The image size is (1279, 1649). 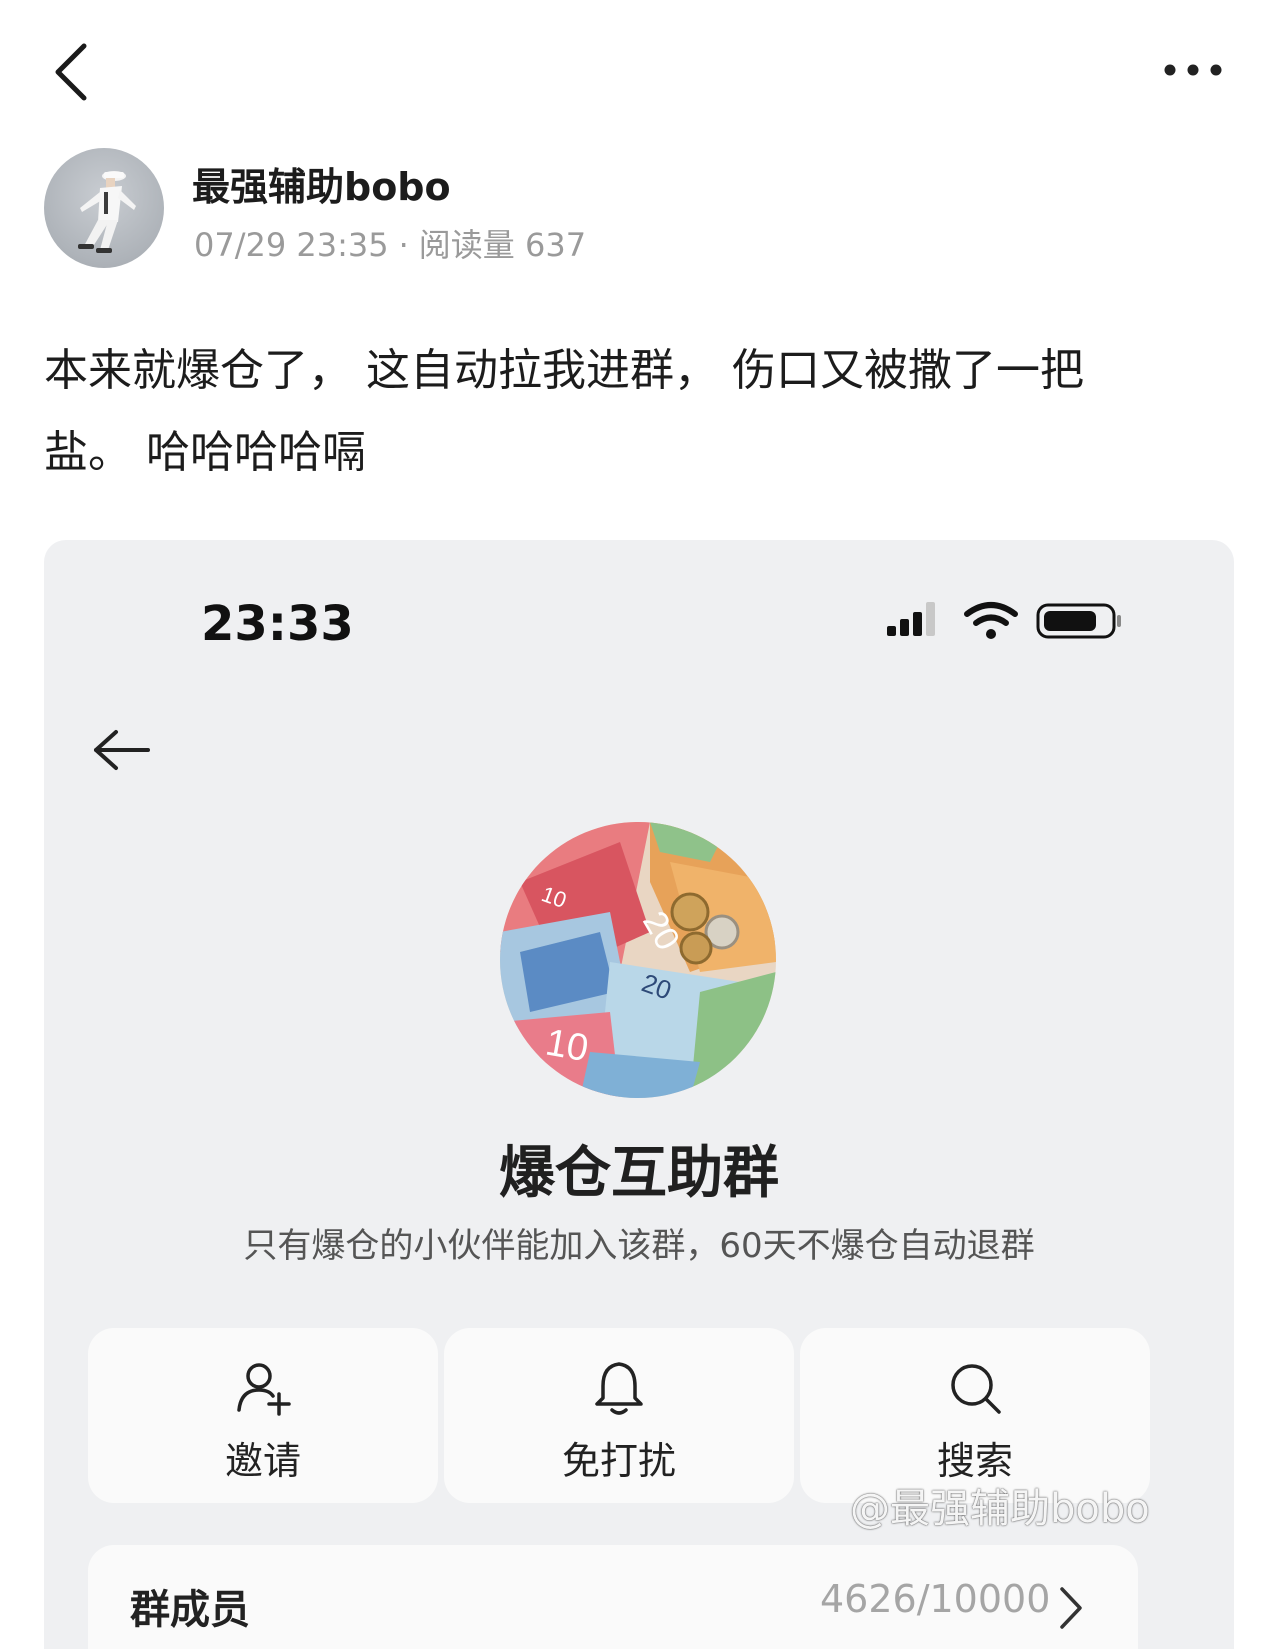 What do you see at coordinates (639, 1246) in the screenshot?
I see `group-description: 只有爆仓的小伙伴能加入该群，60天不爆仓自动退群` at bounding box center [639, 1246].